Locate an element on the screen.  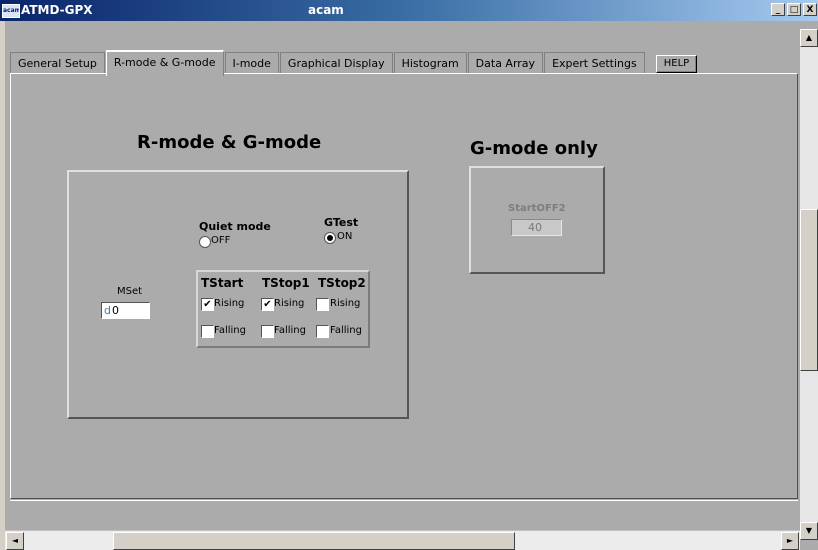
tstop2-rising-label: Rising is located at coordinates (345, 303).